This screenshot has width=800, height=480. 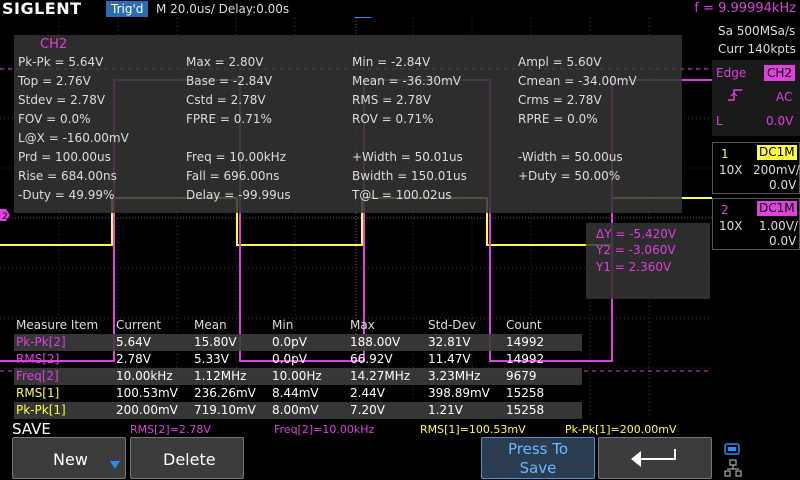 What do you see at coordinates (37, 376) in the screenshot?
I see `measure-item: Freq[2]` at bounding box center [37, 376].